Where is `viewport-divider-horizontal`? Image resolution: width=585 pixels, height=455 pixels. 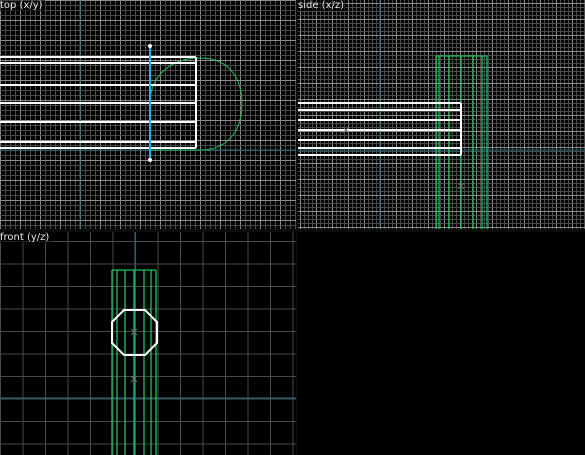
viewport-divider-horizontal is located at coordinates (292, 230).